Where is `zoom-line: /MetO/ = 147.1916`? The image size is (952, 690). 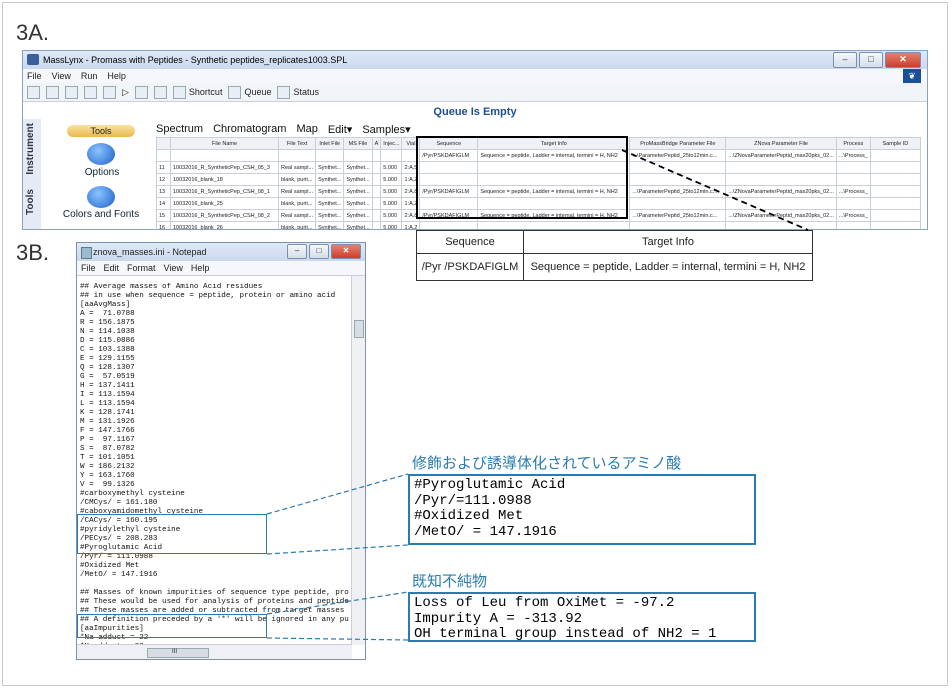
zoom-line: /MetO/ = 147.1916 is located at coordinates (485, 531).